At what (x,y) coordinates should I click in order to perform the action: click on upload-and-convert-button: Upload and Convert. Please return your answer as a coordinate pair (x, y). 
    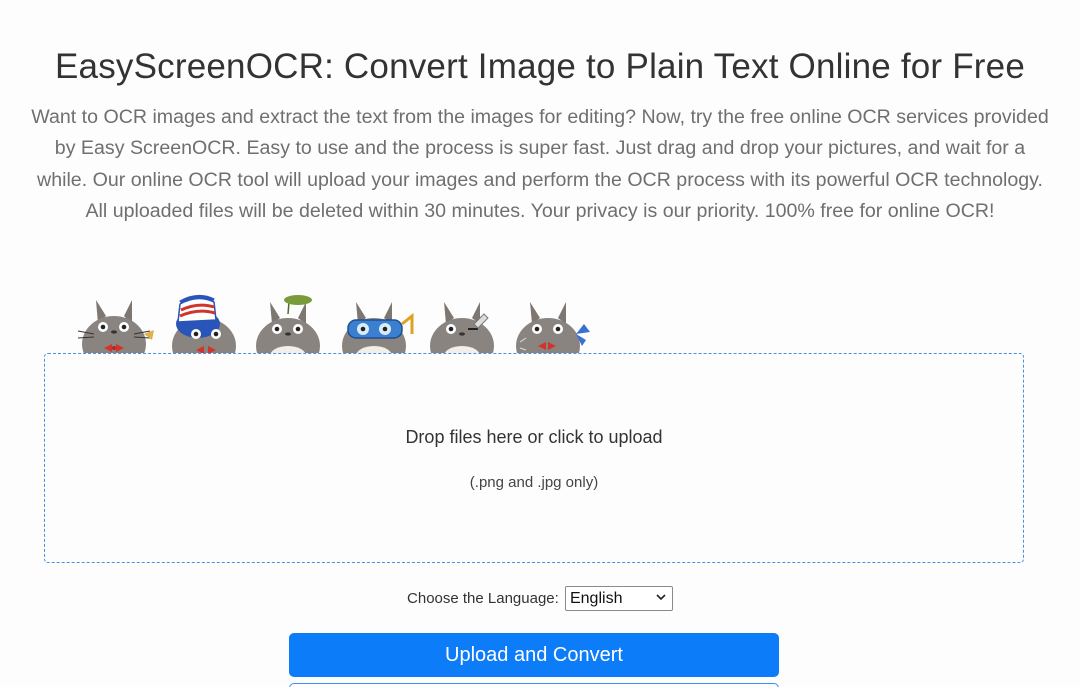
    Looking at the image, I should click on (534, 655).